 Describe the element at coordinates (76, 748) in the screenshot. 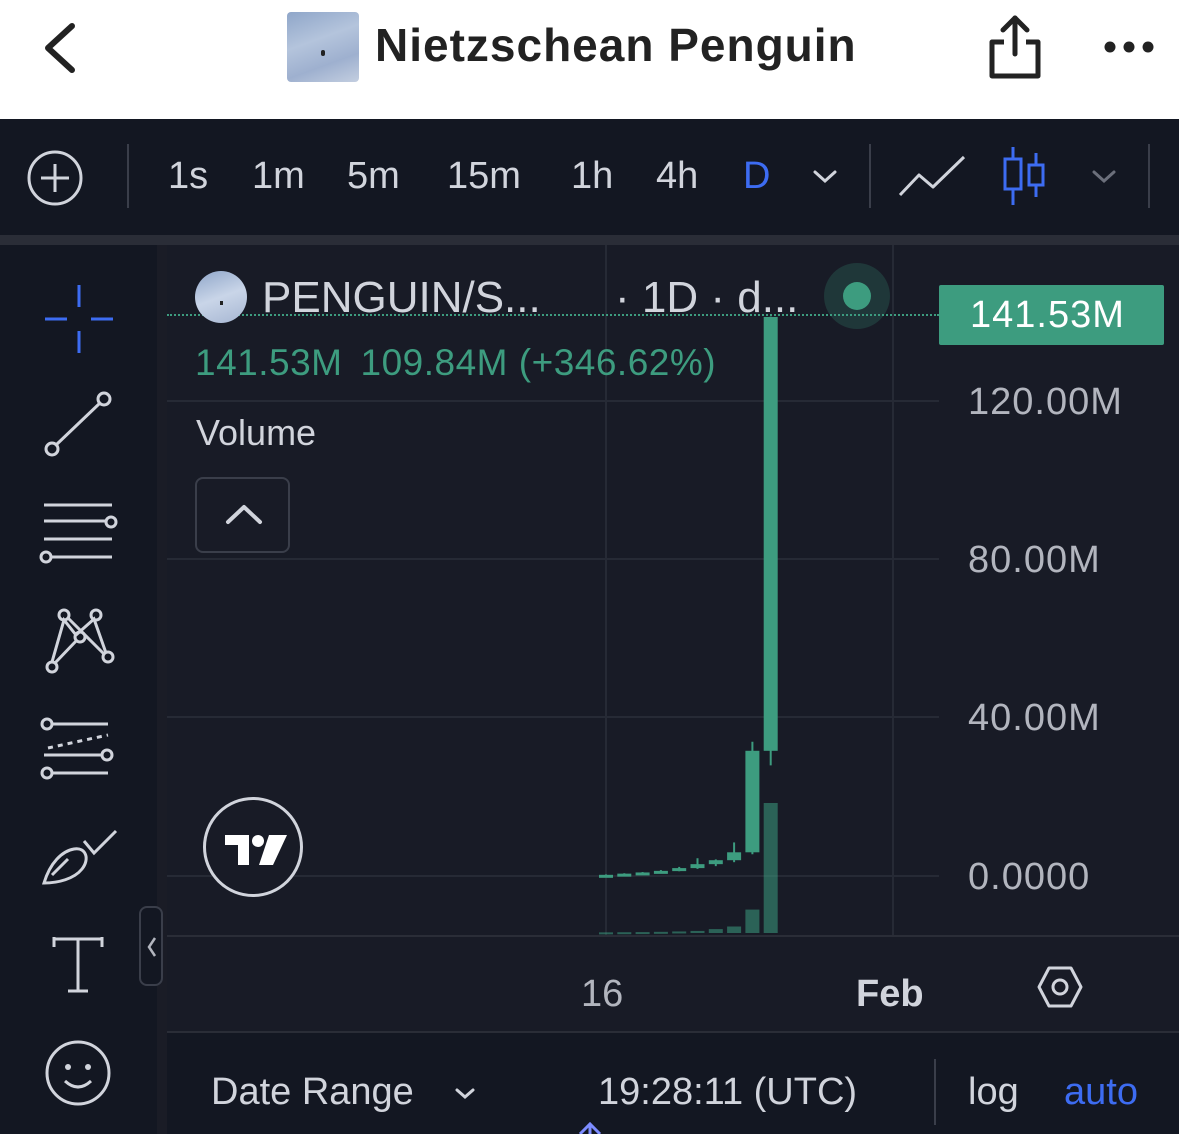

I see `forecast-icon` at that location.